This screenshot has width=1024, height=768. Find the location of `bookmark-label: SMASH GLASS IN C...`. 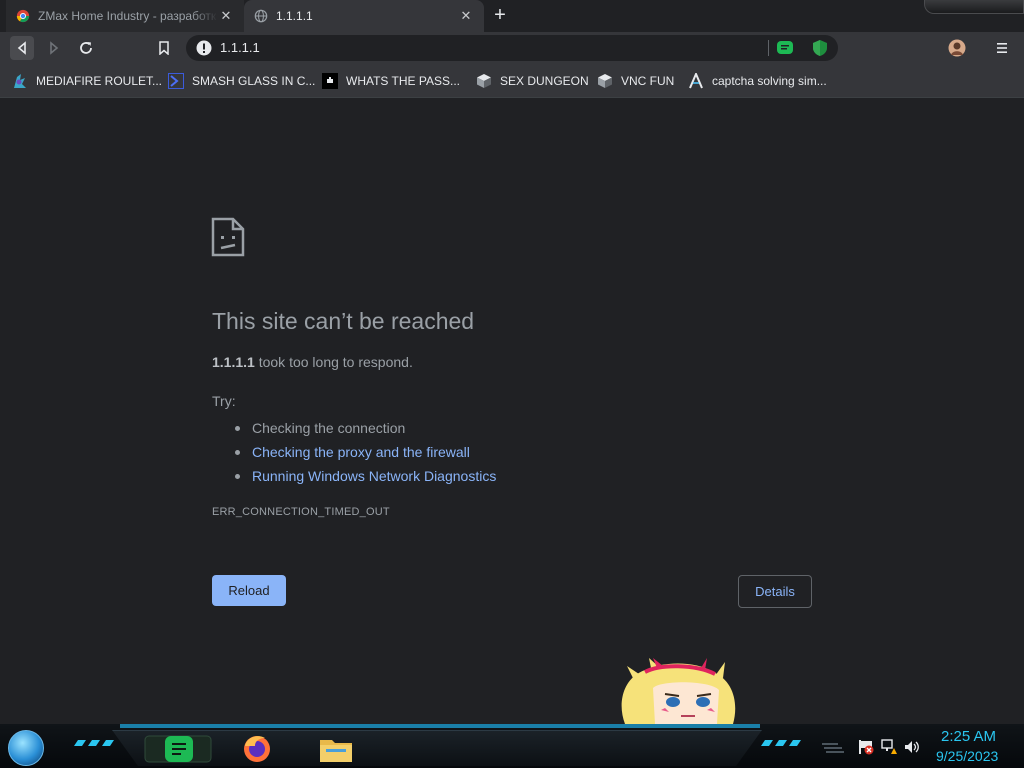

bookmark-label: SMASH GLASS IN C... is located at coordinates (254, 81).